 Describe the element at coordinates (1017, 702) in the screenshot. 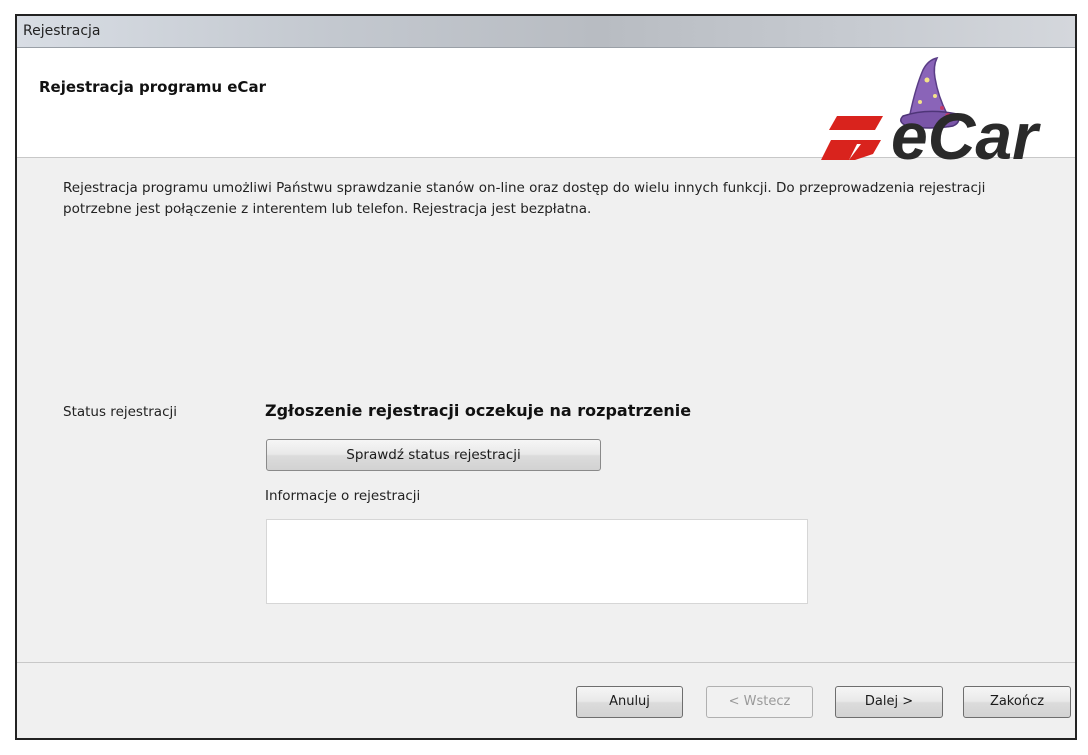

I see `finish-button: Zakończ` at that location.